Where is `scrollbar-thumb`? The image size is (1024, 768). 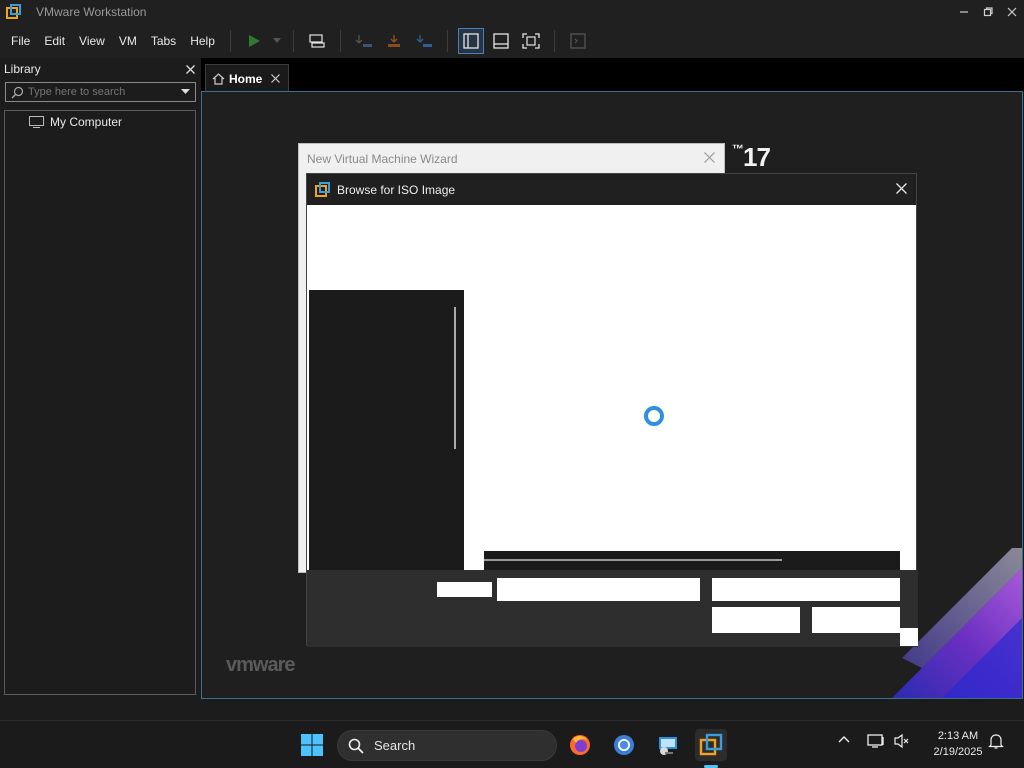 scrollbar-thumb is located at coordinates (633, 560).